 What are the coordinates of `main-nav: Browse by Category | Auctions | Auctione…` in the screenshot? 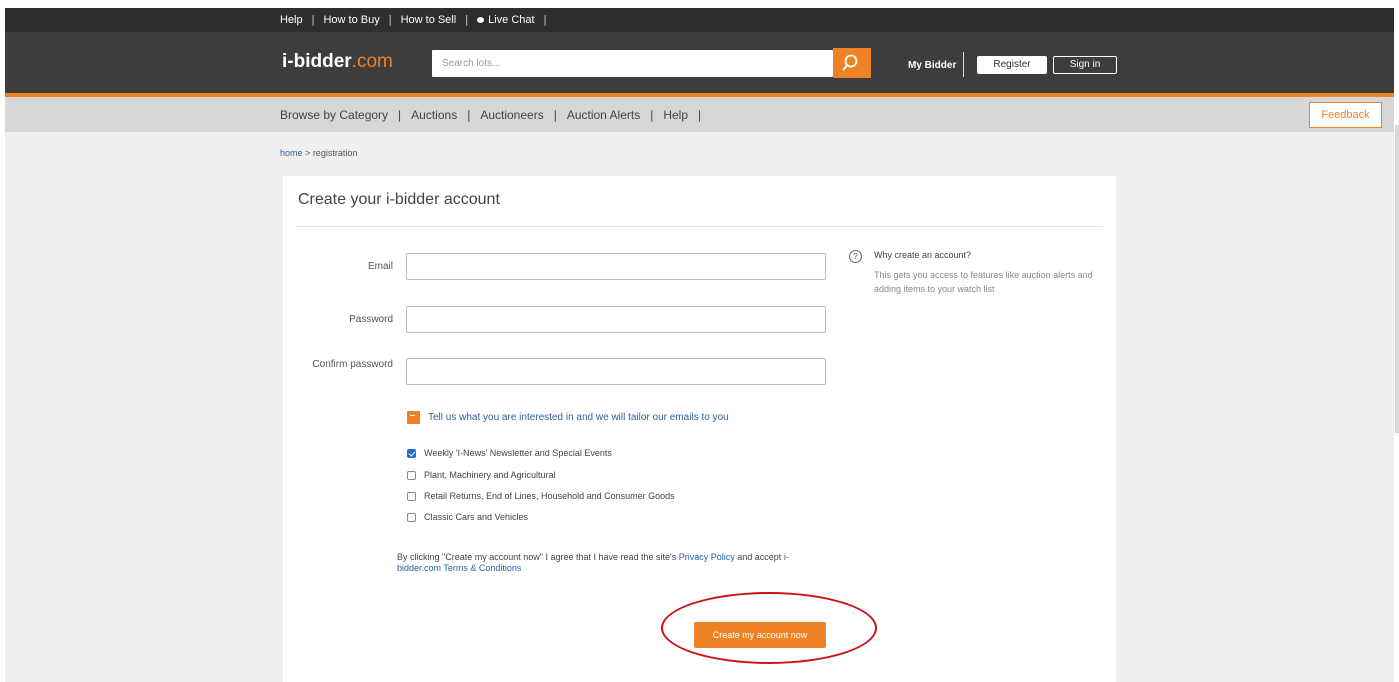 It's located at (699, 114).